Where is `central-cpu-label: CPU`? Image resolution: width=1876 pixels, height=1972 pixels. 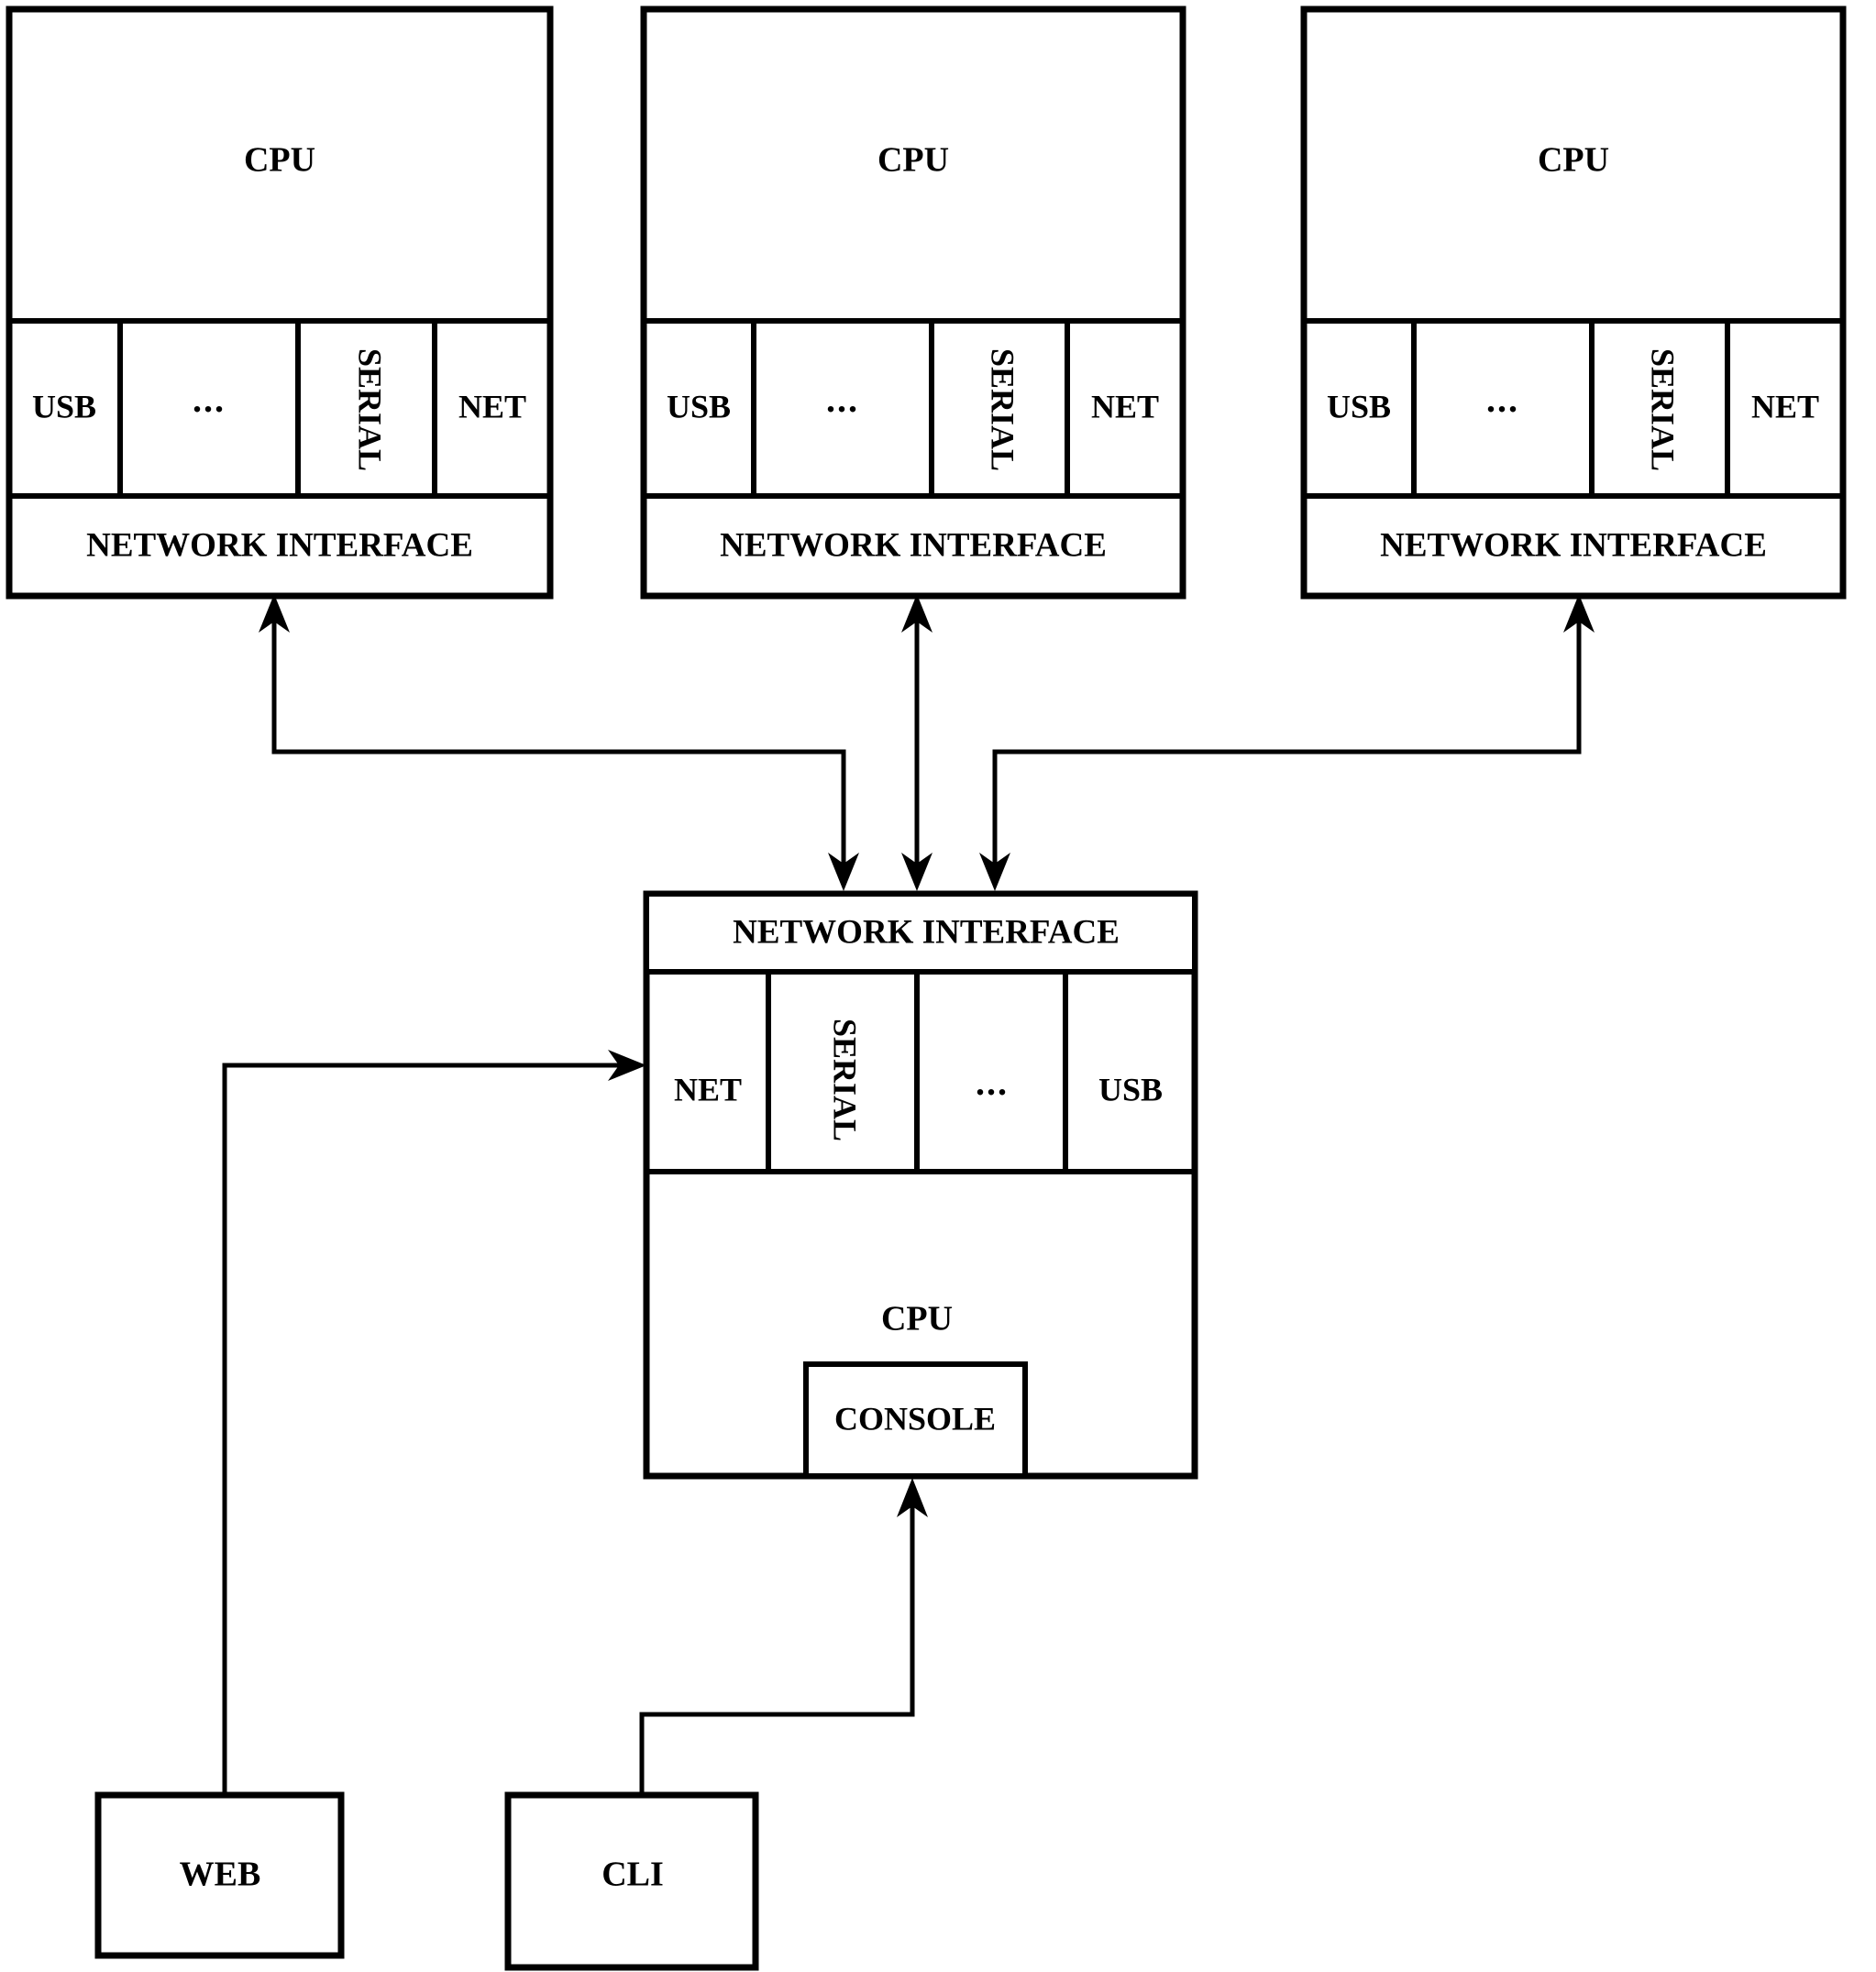 central-cpu-label: CPU is located at coordinates (917, 1320).